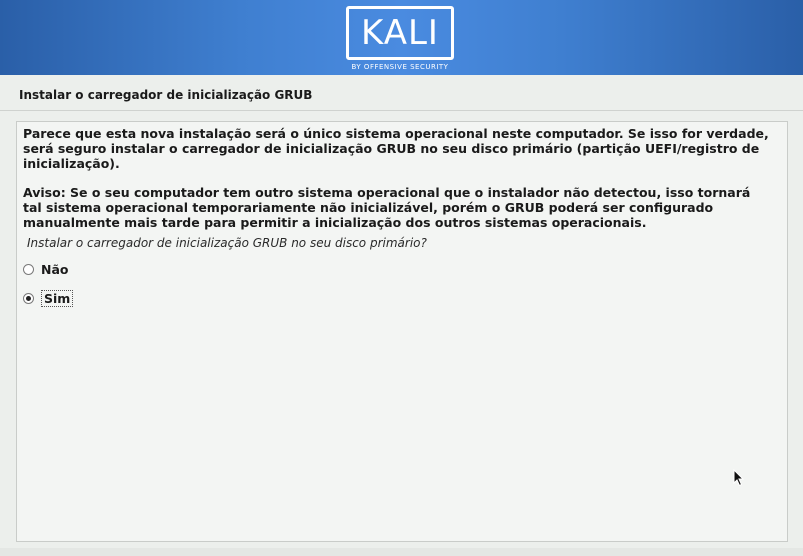  Describe the element at coordinates (28, 269) in the screenshot. I see `radio-button` at that location.